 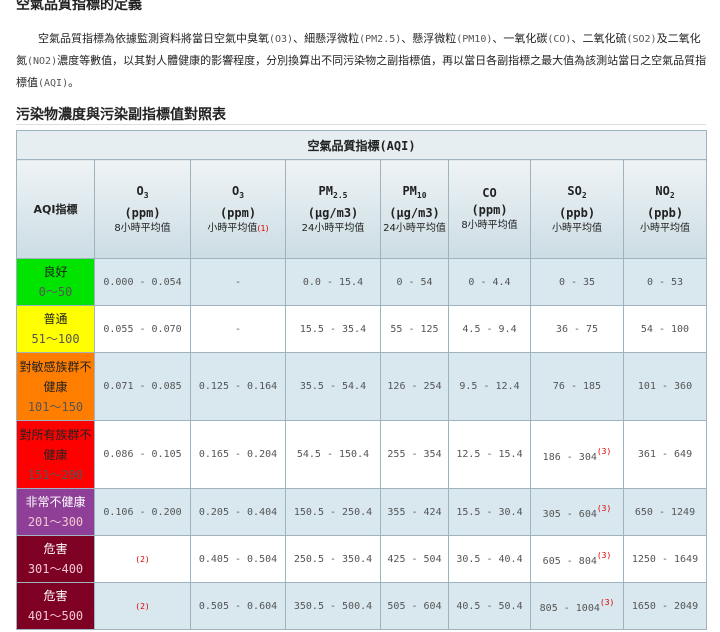 What do you see at coordinates (577, 606) in the screenshot?
I see `concentration-cell: 805 - 1004(3)` at bounding box center [577, 606].